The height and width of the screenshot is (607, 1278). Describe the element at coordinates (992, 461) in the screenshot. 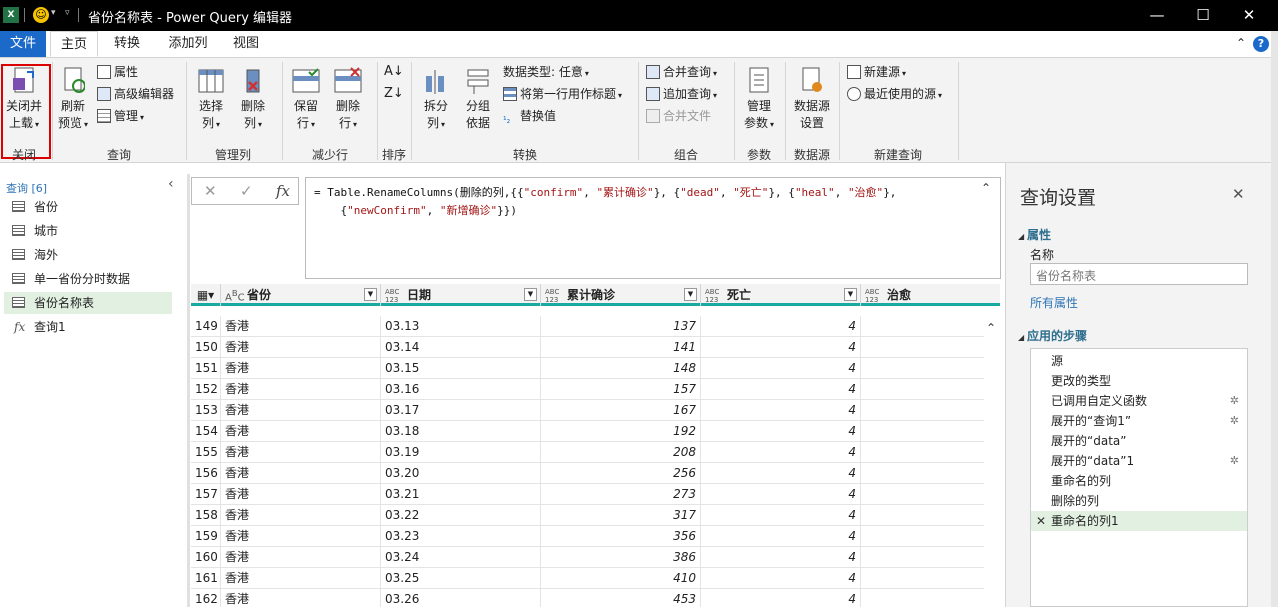

I see `vertical-scrollbar: ⌃` at that location.